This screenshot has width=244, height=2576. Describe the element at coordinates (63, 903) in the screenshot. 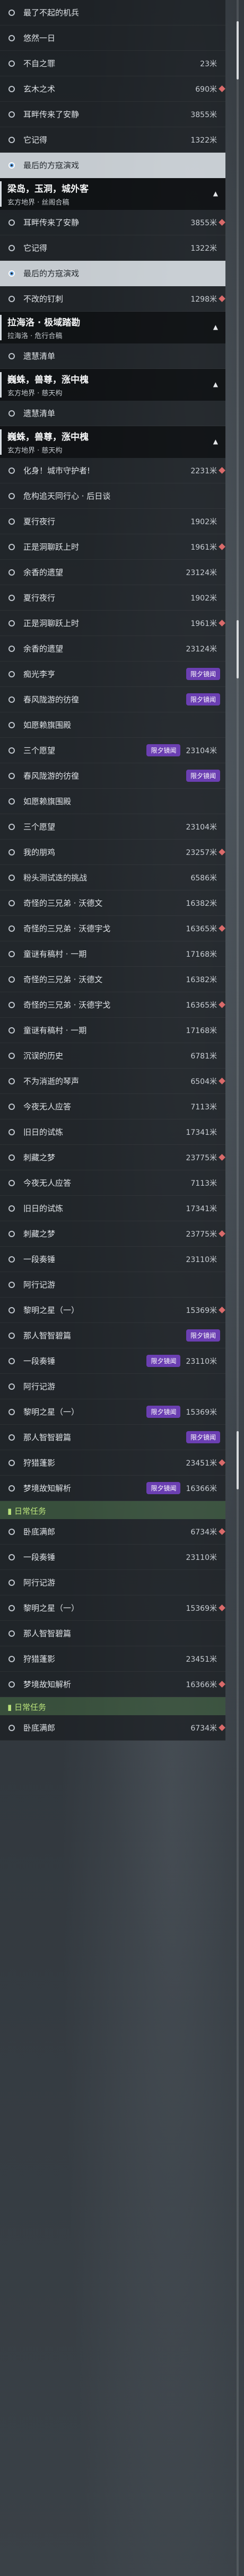

I see `quest-title: 奇怪的三兄弟 · 沃德文` at that location.